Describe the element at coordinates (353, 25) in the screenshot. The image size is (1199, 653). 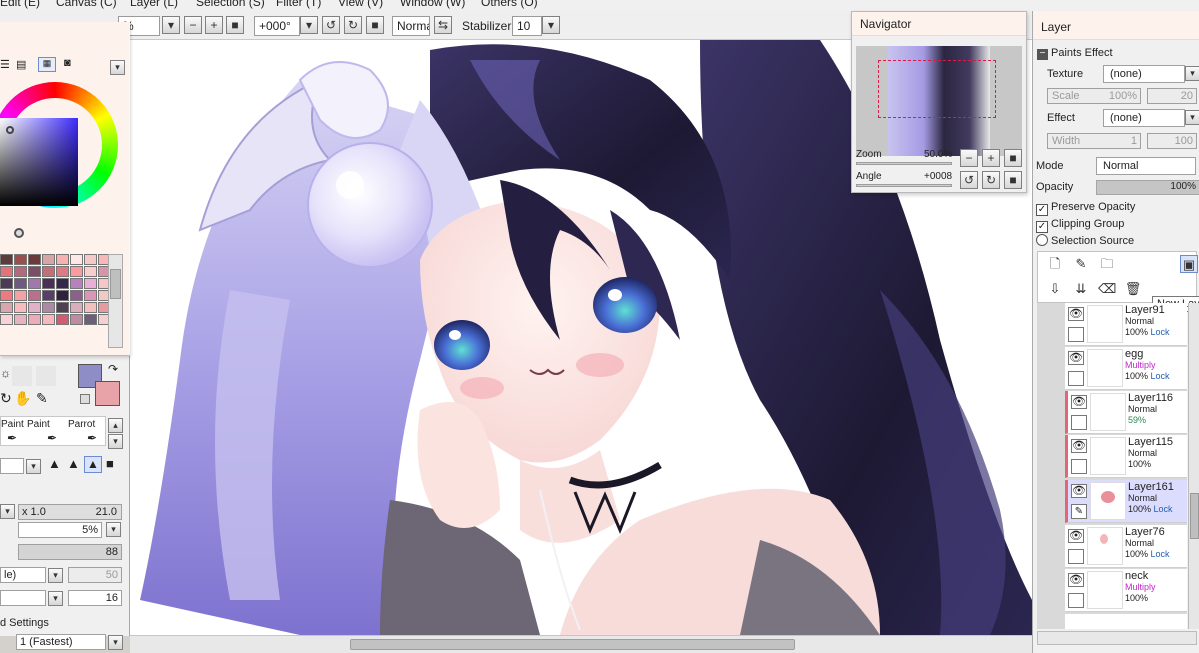
I see `rotate-right-icon: ↻` at that location.